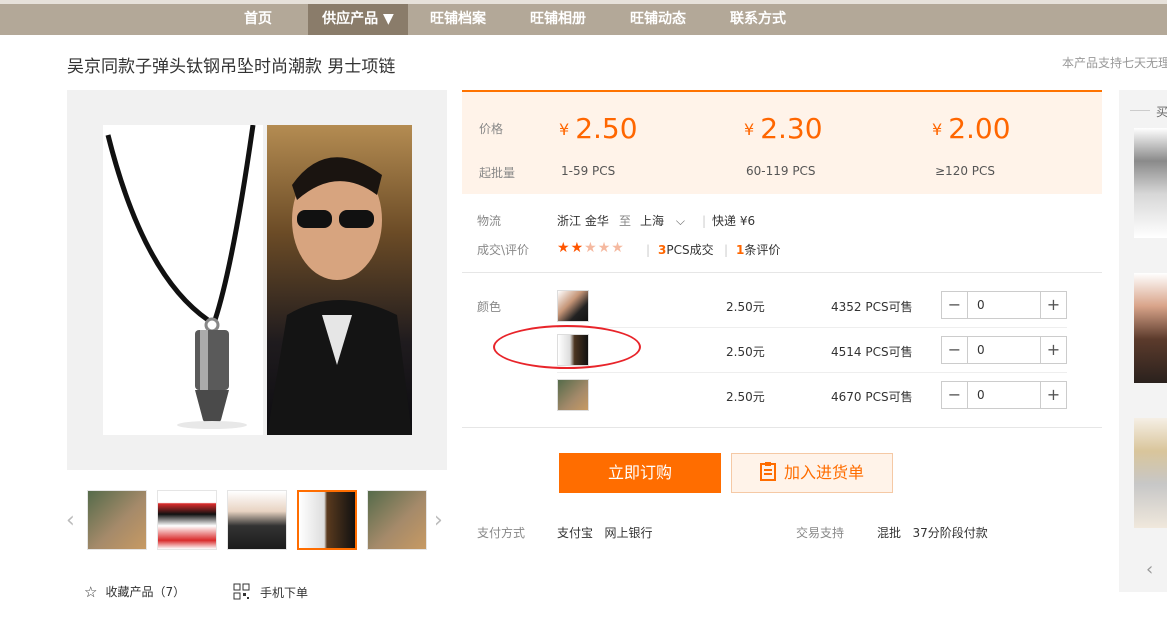  Describe the element at coordinates (1114, 63) in the screenshot. I see `return-policy-note: 本产品支持七天无理` at that location.